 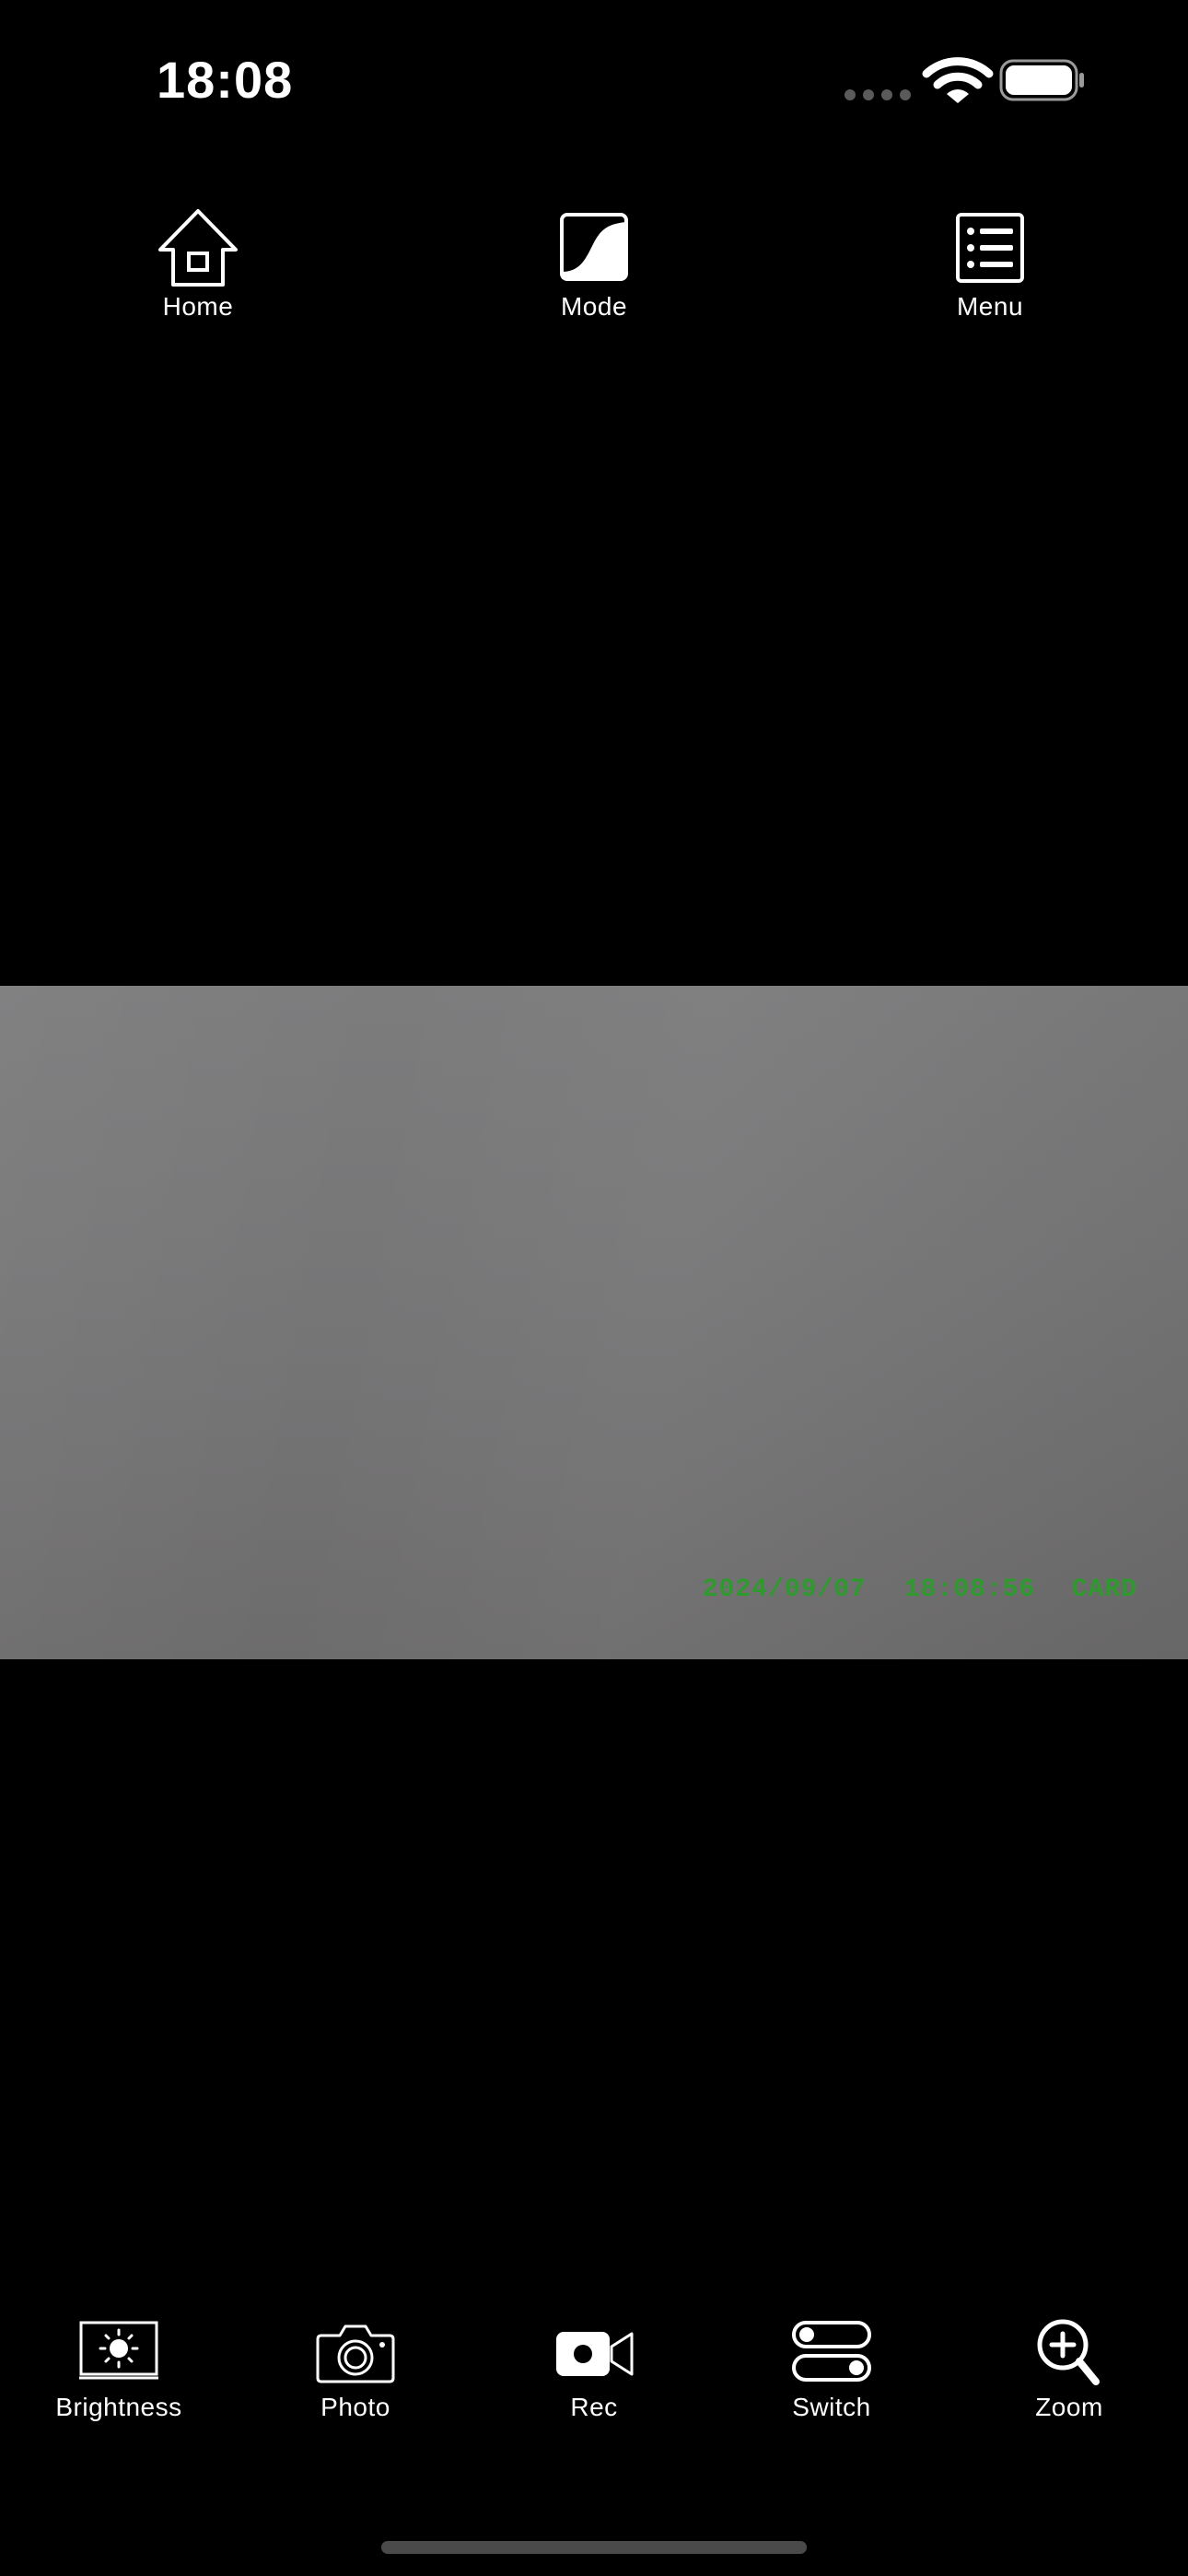 I want to click on home-button: Home, so click(x=198, y=276).